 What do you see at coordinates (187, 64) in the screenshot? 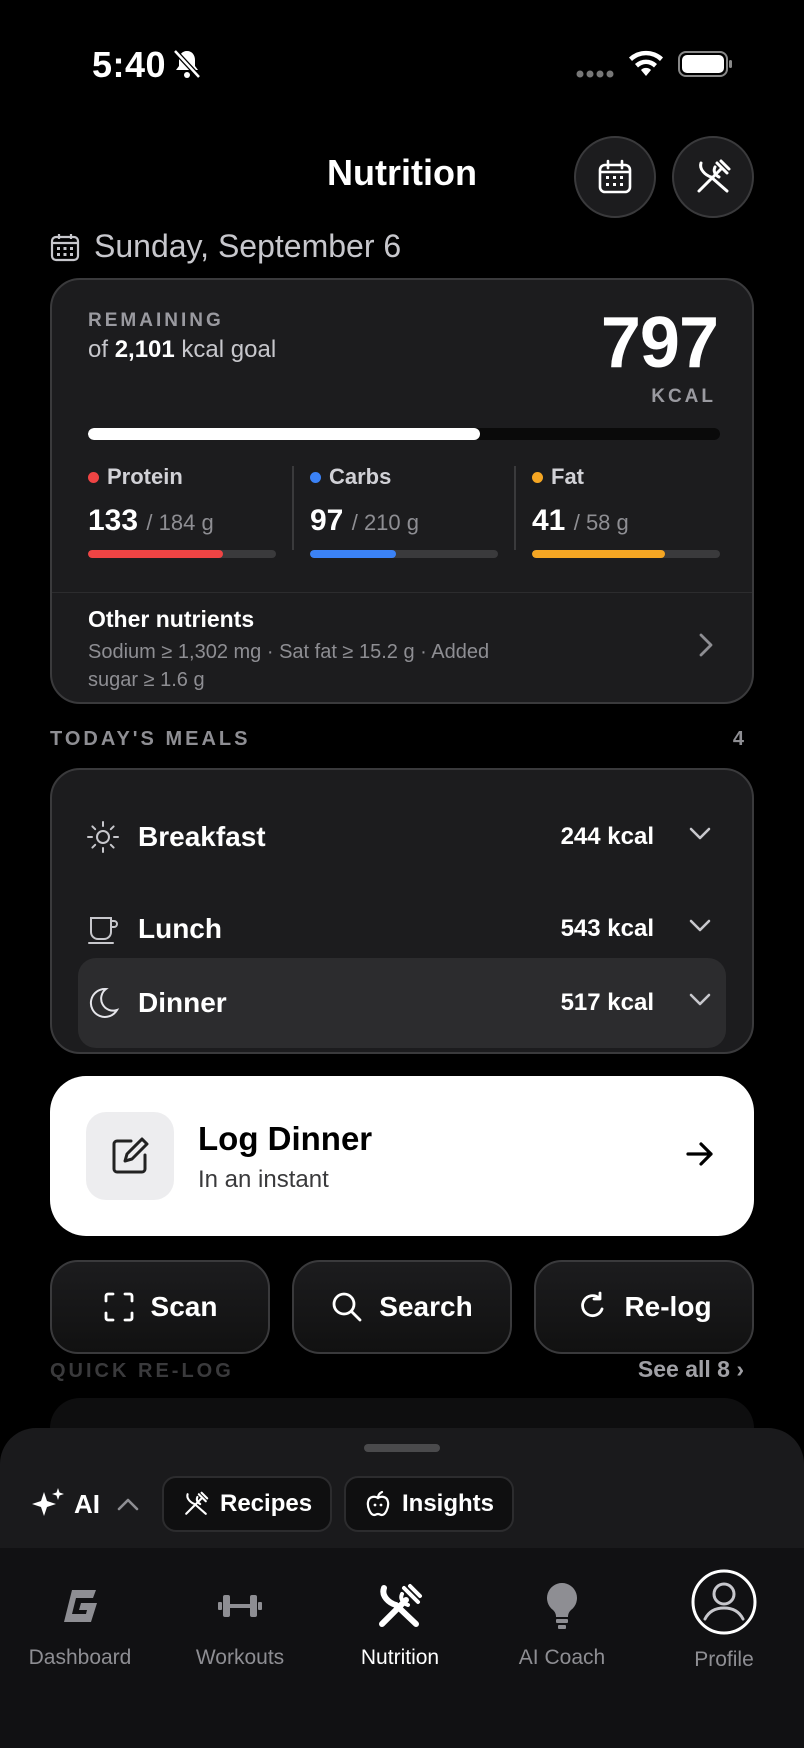
I see `bell-muted-icon` at bounding box center [187, 64].